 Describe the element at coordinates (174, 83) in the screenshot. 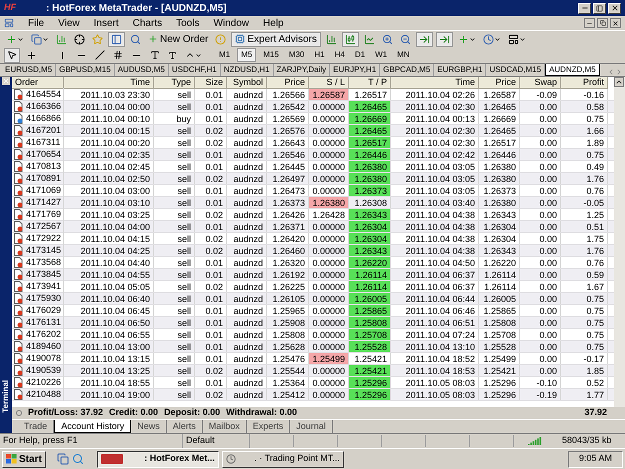

I see `column-header: Type` at that location.